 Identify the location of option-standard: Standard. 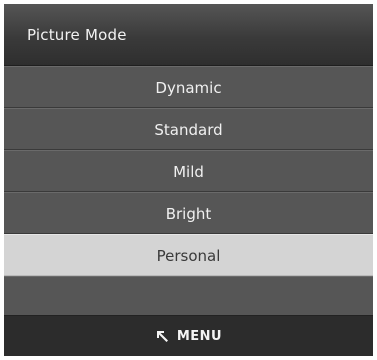
(188, 129).